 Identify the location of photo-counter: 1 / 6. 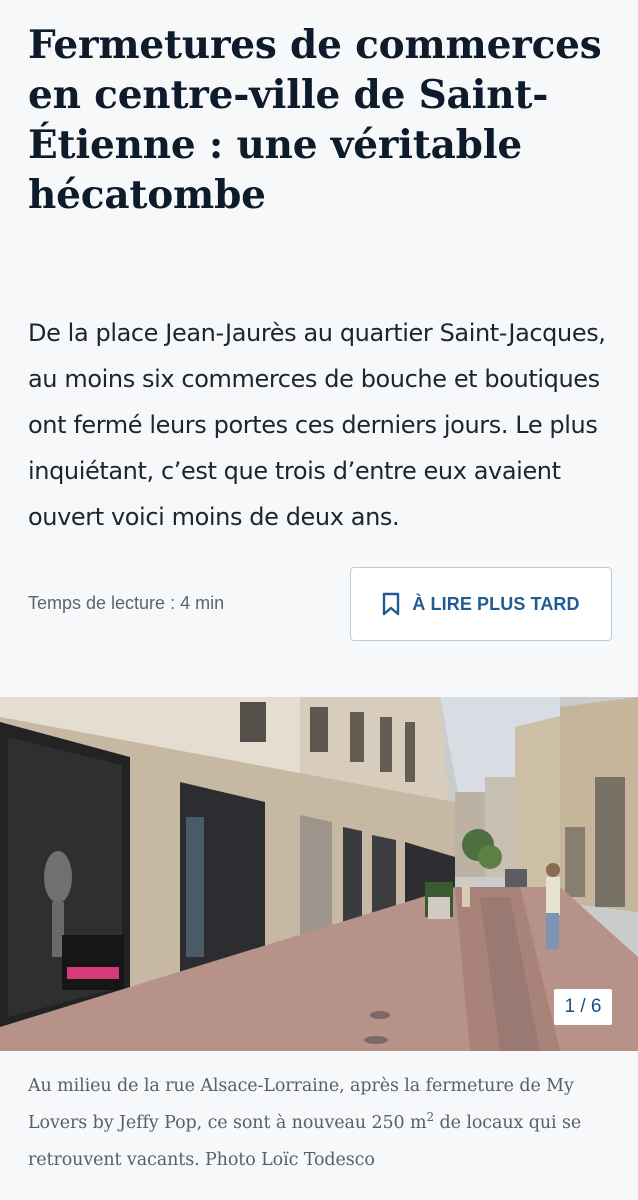
(583, 1007).